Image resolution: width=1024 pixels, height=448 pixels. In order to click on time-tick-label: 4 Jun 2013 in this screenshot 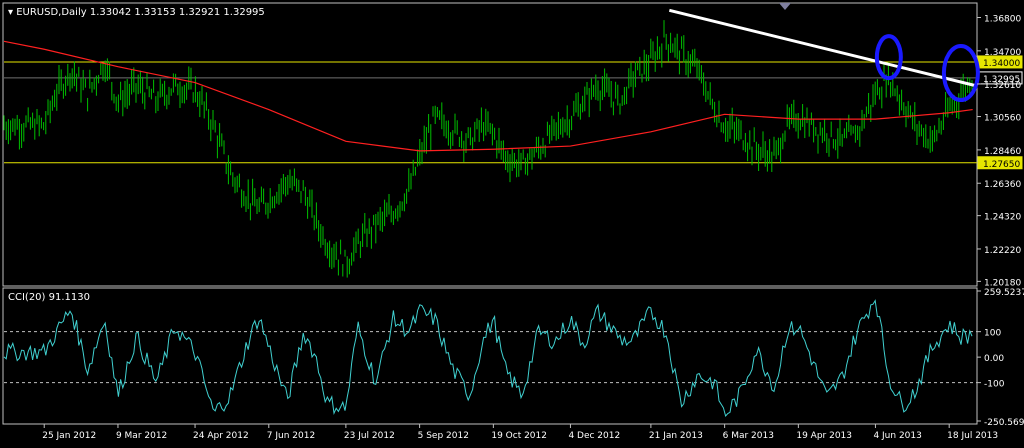, I will do `click(897, 436)`.